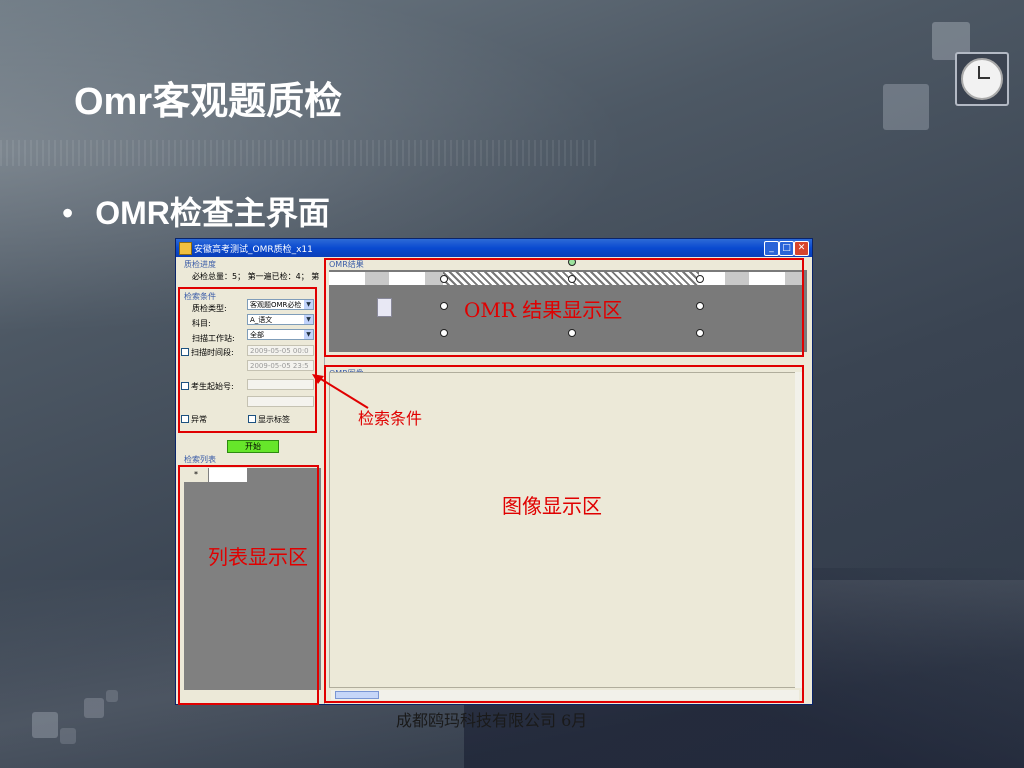 Image resolution: width=1024 pixels, height=768 pixels. I want to click on background-stripe, so click(300, 153).